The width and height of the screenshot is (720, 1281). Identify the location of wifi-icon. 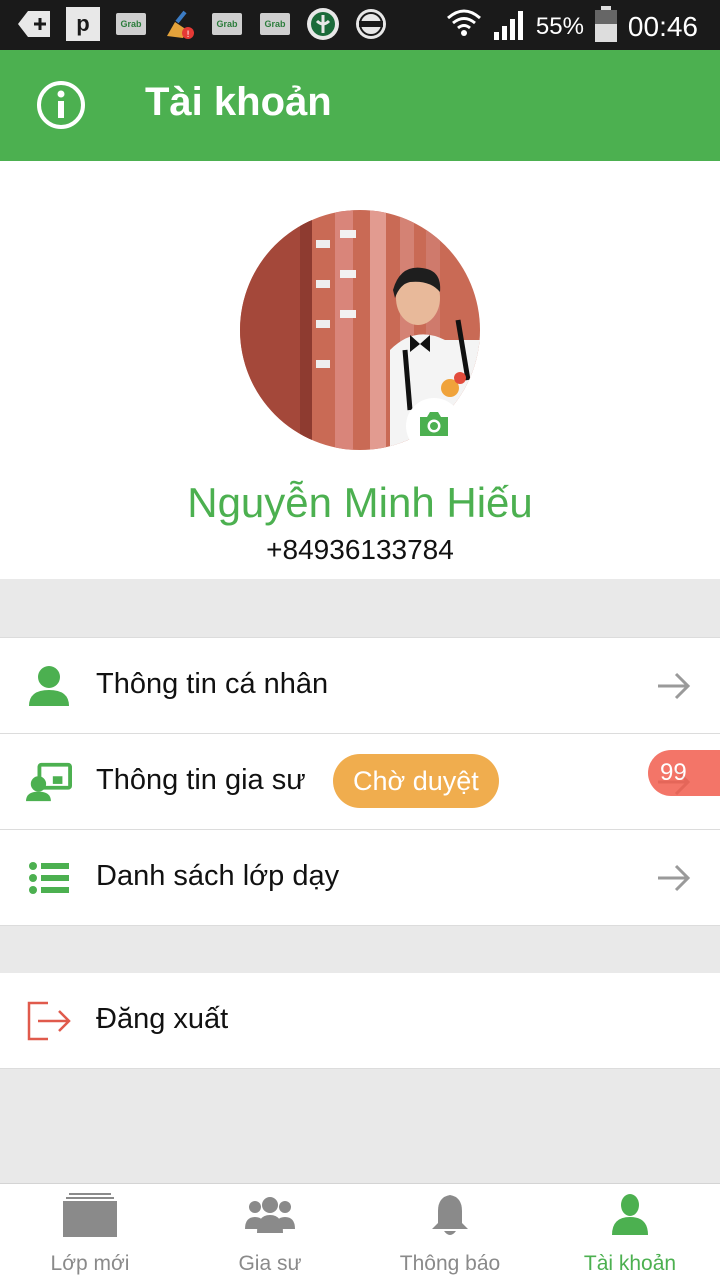
(464, 26).